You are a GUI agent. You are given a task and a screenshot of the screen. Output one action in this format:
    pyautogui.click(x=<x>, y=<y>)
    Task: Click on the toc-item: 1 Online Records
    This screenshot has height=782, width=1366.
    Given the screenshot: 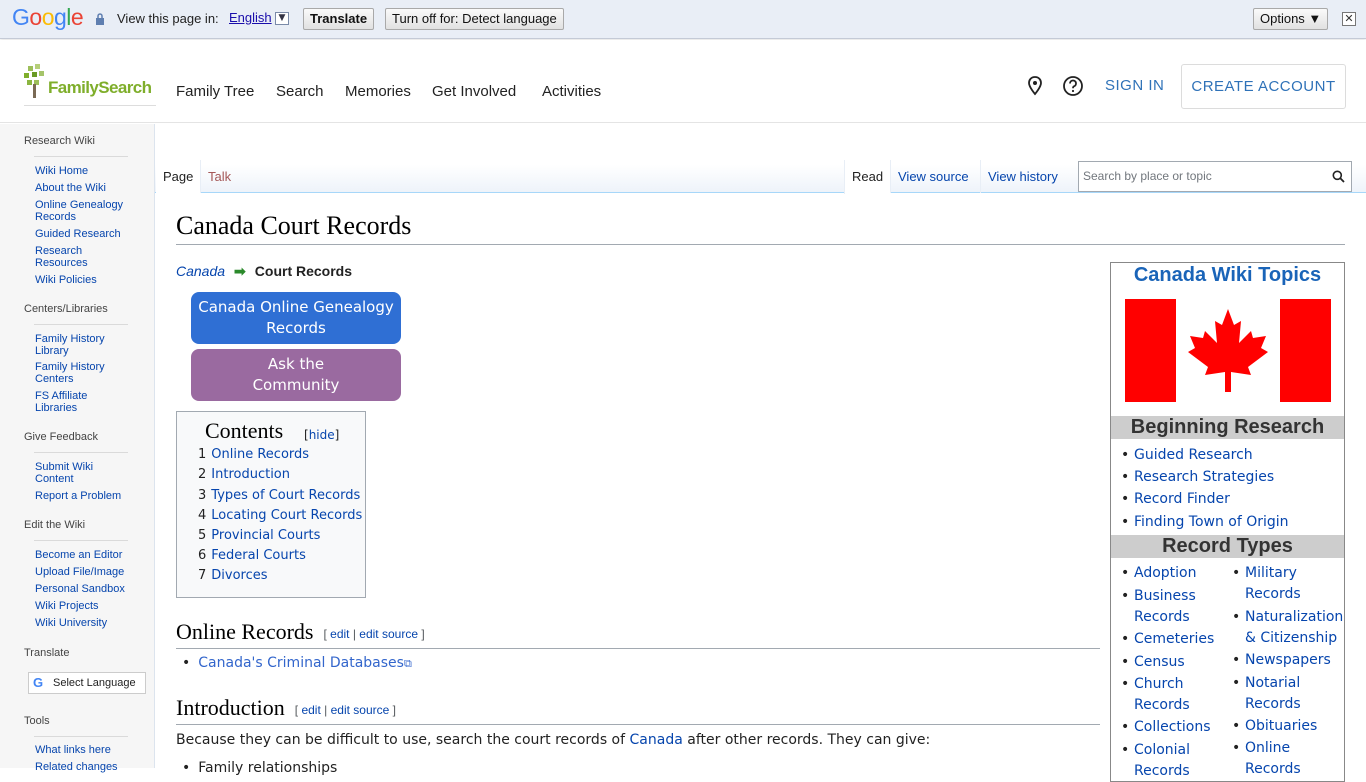 What is the action you would take?
    pyautogui.click(x=253, y=454)
    